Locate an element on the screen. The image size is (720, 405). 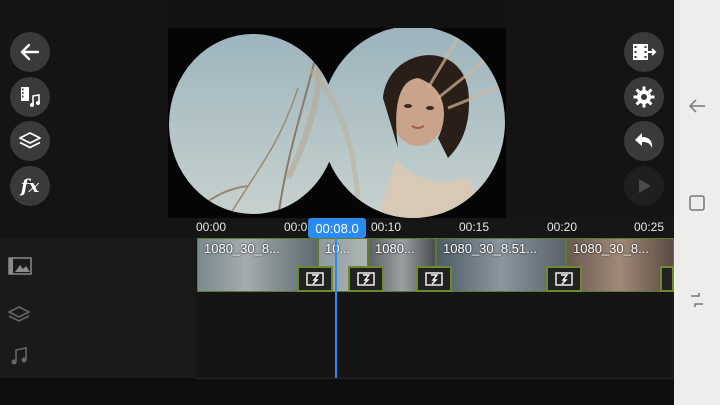
nav-home-icon is located at coordinates (697, 203).